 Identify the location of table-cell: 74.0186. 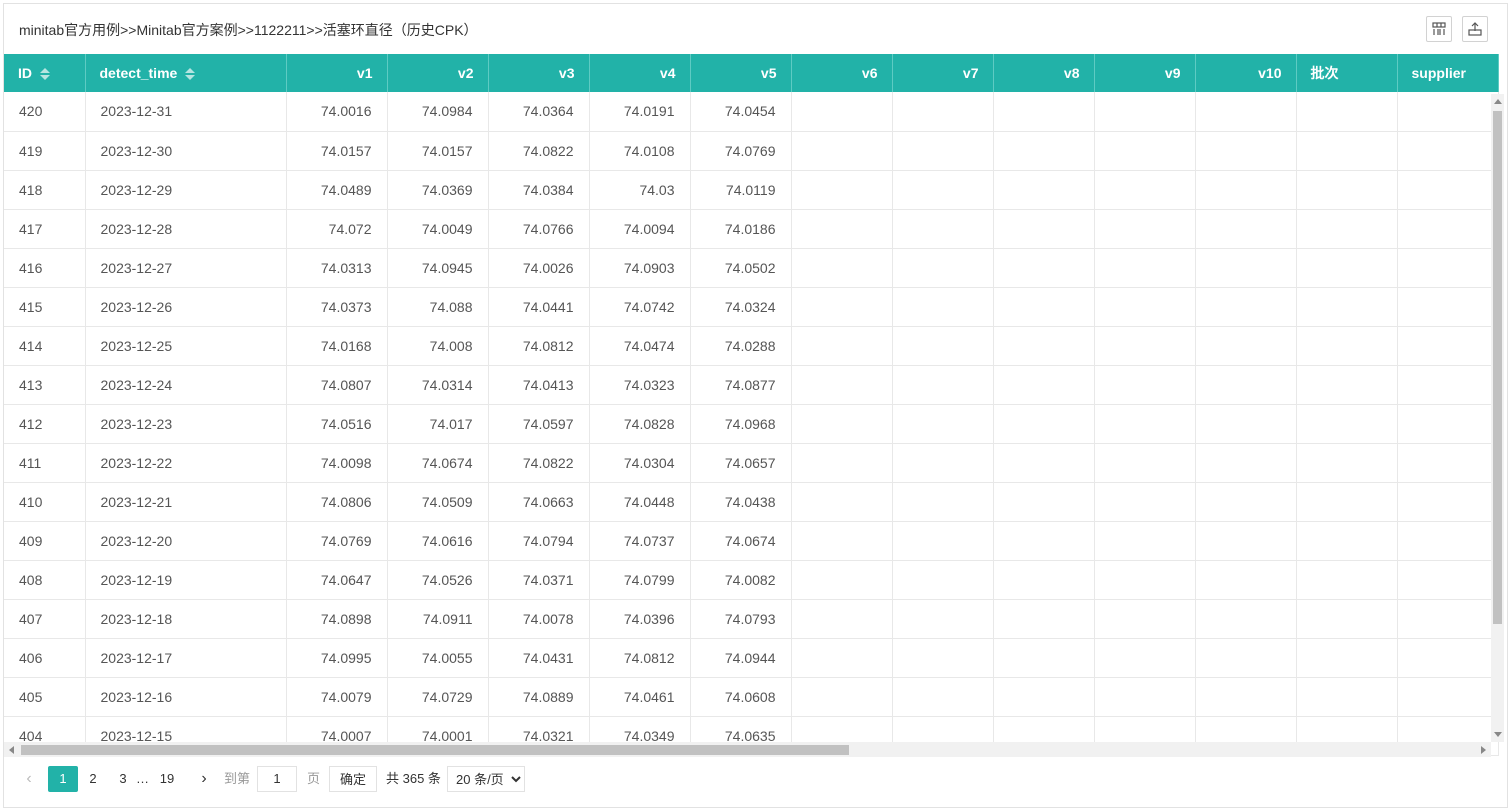
(741, 229).